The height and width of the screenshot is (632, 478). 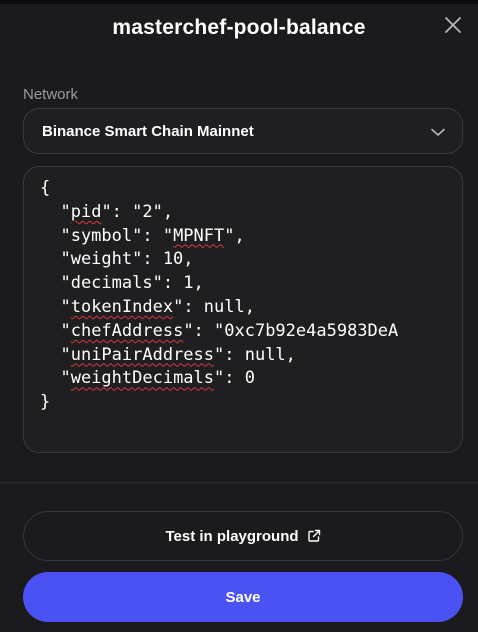 I want to click on code-line: "chefAddress": "0xc7b92e4a5983DeA, so click(x=219, y=330).